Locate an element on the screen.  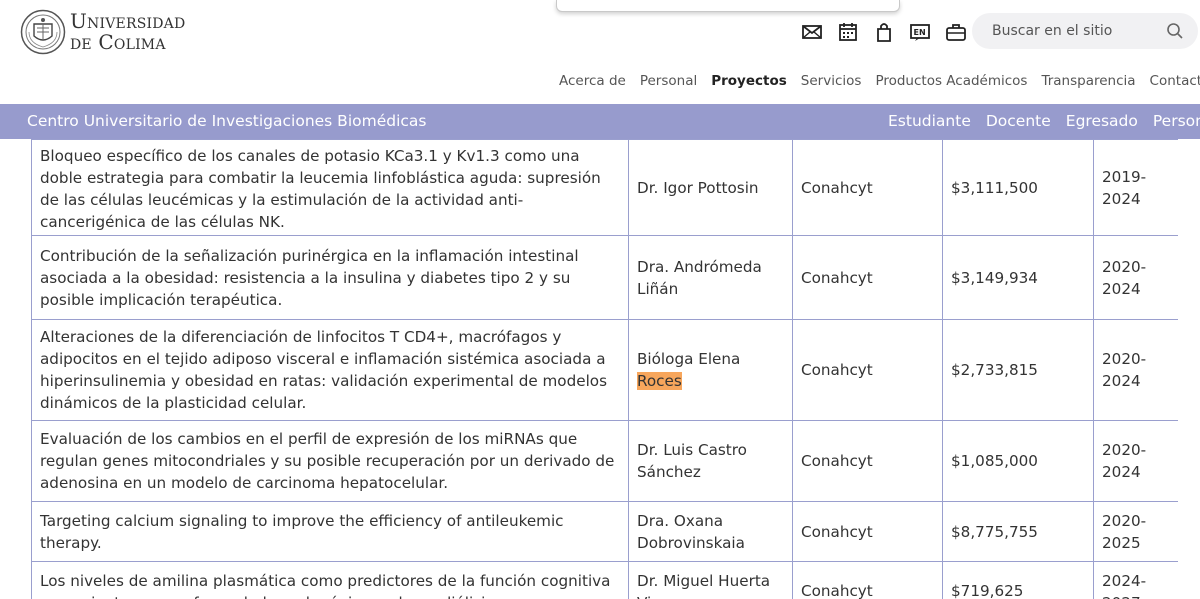
logo-line-2: de Colima is located at coordinates (118, 42).